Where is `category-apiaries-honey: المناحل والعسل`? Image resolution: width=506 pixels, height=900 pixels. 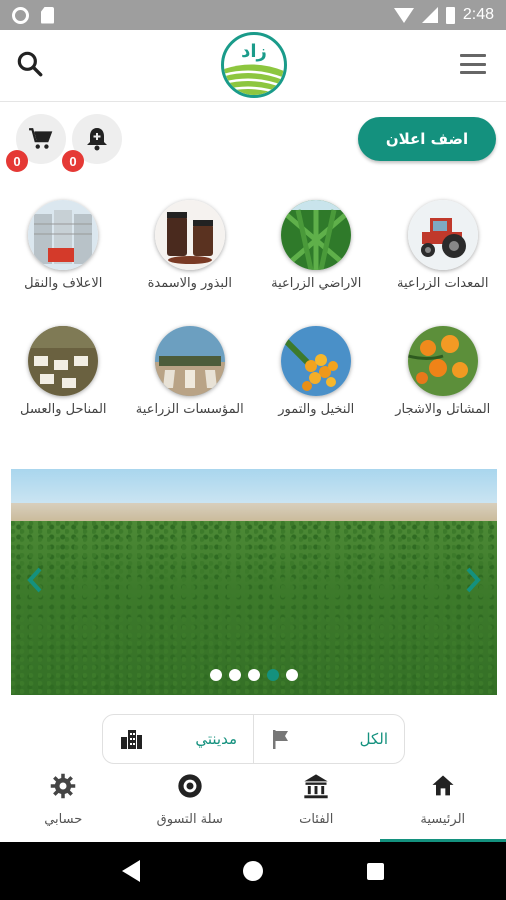 category-apiaries-honey: المناحل والعسل is located at coordinates (63, 389).